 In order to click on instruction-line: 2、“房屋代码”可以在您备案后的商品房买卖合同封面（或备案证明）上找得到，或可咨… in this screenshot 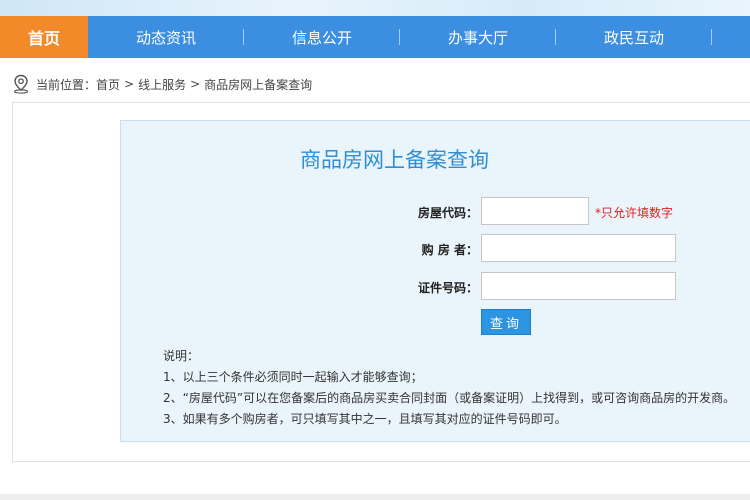, I will do `click(449, 398)`.